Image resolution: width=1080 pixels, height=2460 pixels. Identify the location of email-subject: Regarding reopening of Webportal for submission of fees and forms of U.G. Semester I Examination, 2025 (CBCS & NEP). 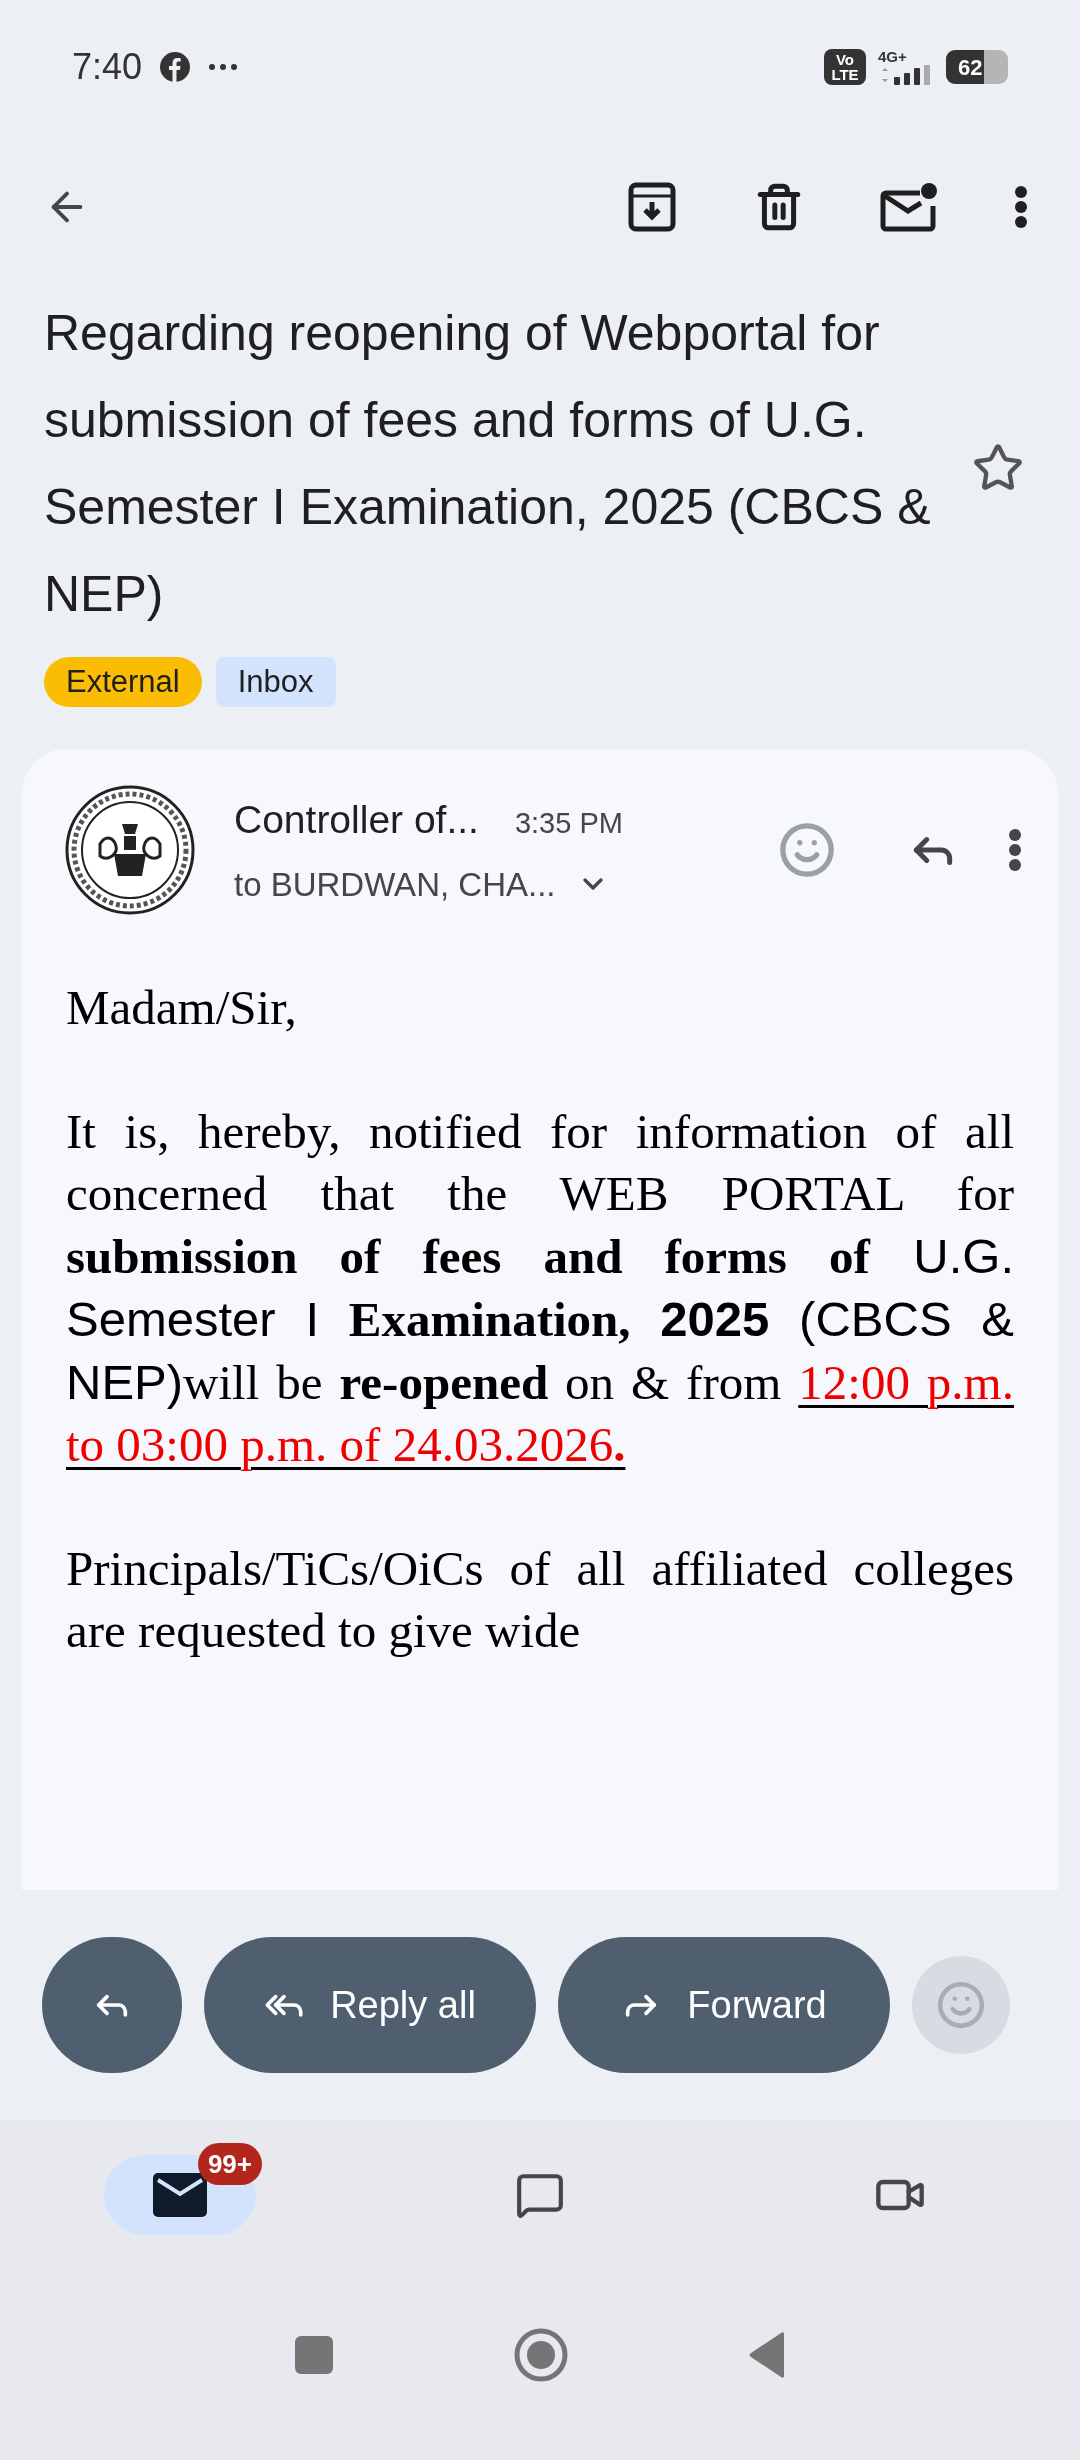
(488, 464).